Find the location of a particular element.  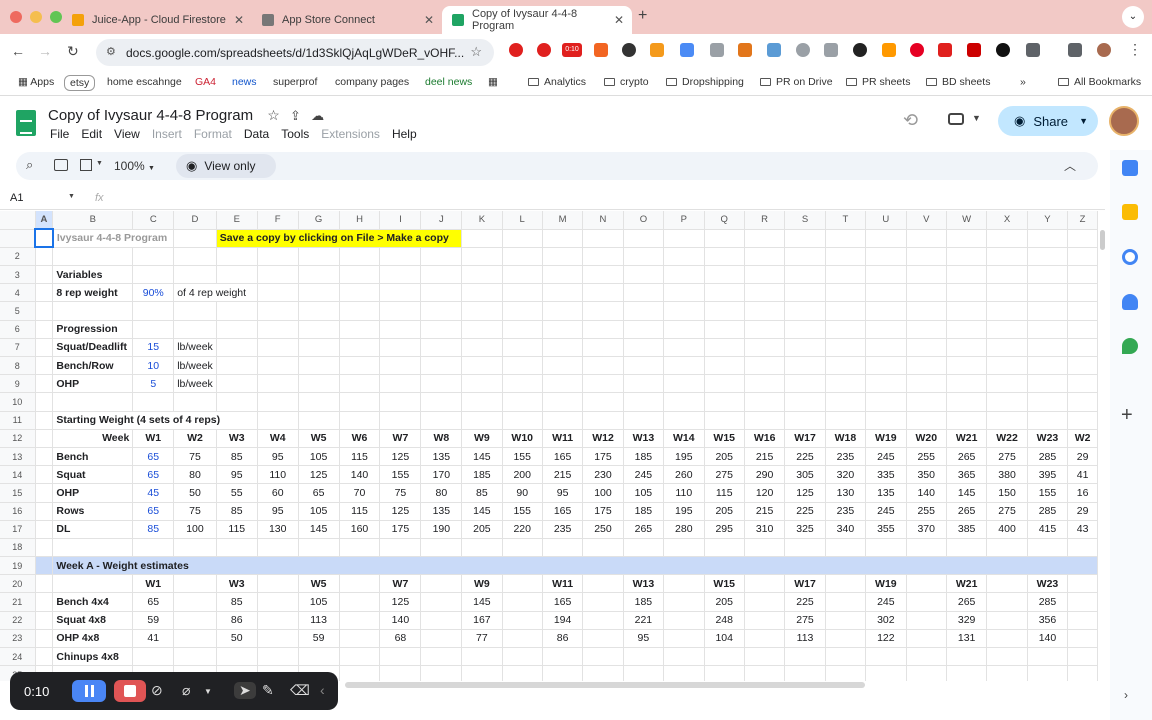

column-header-m: M is located at coordinates (563, 220).